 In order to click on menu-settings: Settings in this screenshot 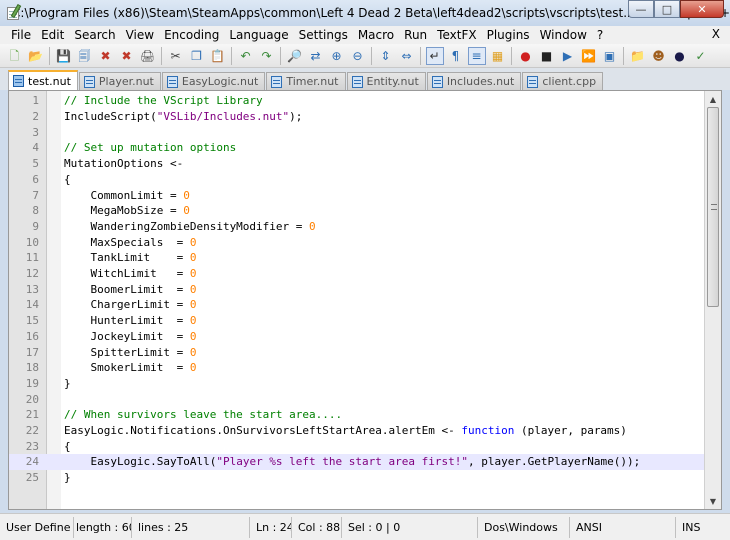, I will do `click(323, 35)`.